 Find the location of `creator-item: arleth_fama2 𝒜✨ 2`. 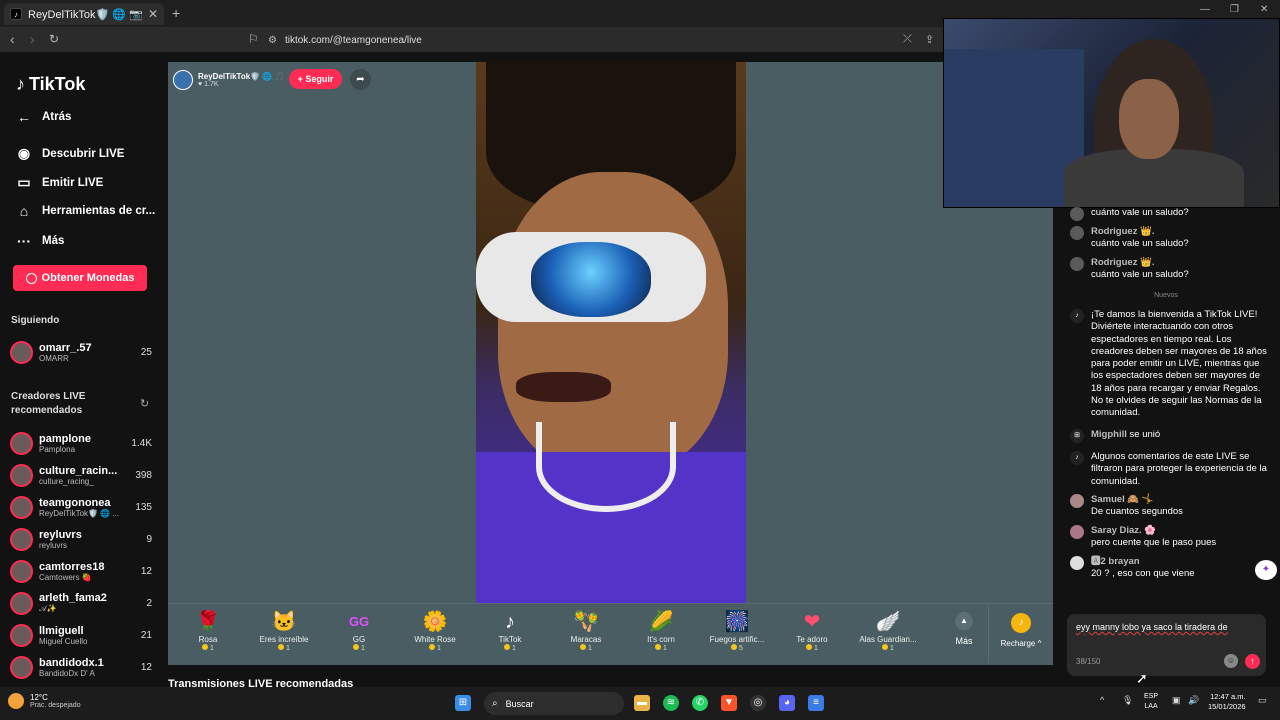

creator-item: arleth_fama2 𝒜✨ 2 is located at coordinates (81, 603).